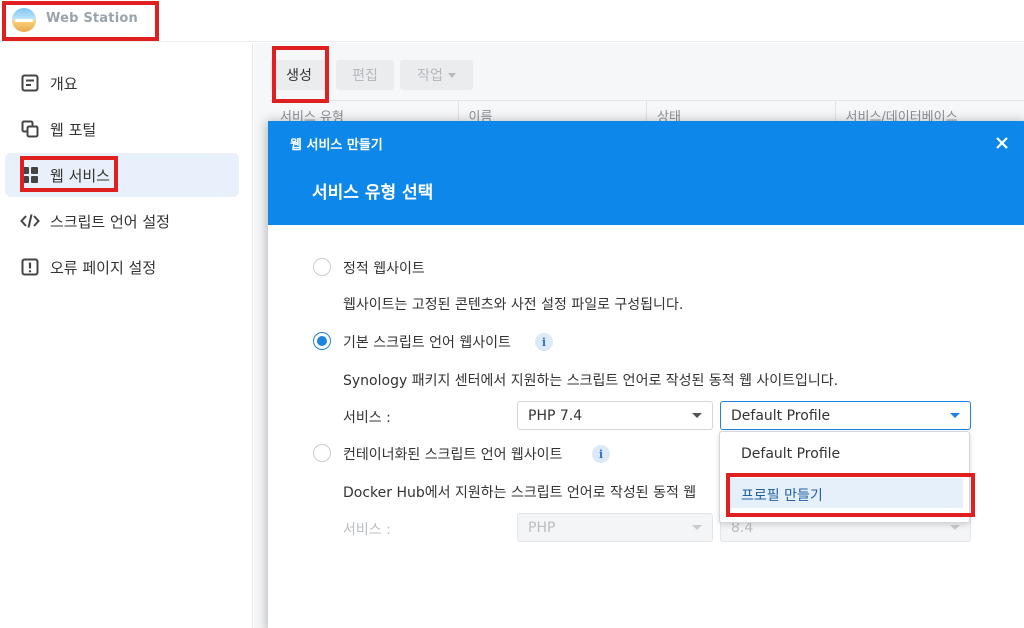 The height and width of the screenshot is (628, 1024). What do you see at coordinates (646, 173) in the screenshot?
I see `dialog-header: 웹 서비스 만들기 서비스 유형 선택` at bounding box center [646, 173].